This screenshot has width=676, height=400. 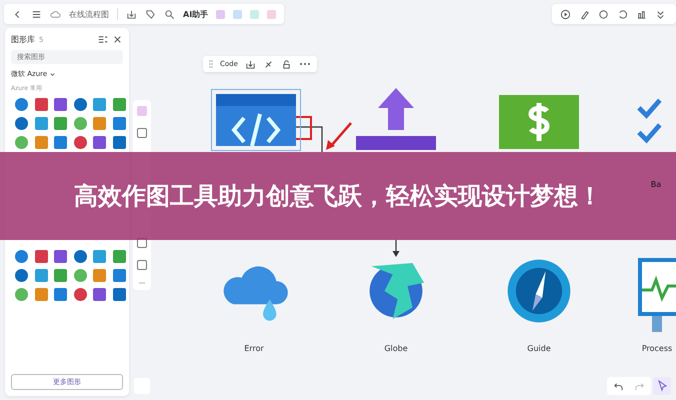 I want to click on banner-text: 高效作图工具助力创意飞跃，轻松实现设计梦想！, so click(x=338, y=196).